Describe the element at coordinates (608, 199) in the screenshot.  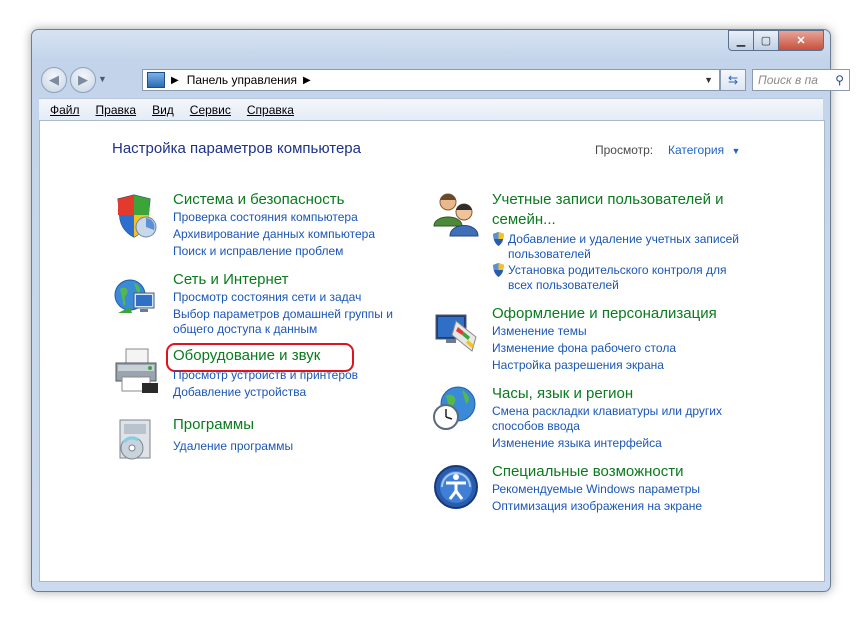
I see `category-user-accounts: Учетные записи пользователей и` at that location.